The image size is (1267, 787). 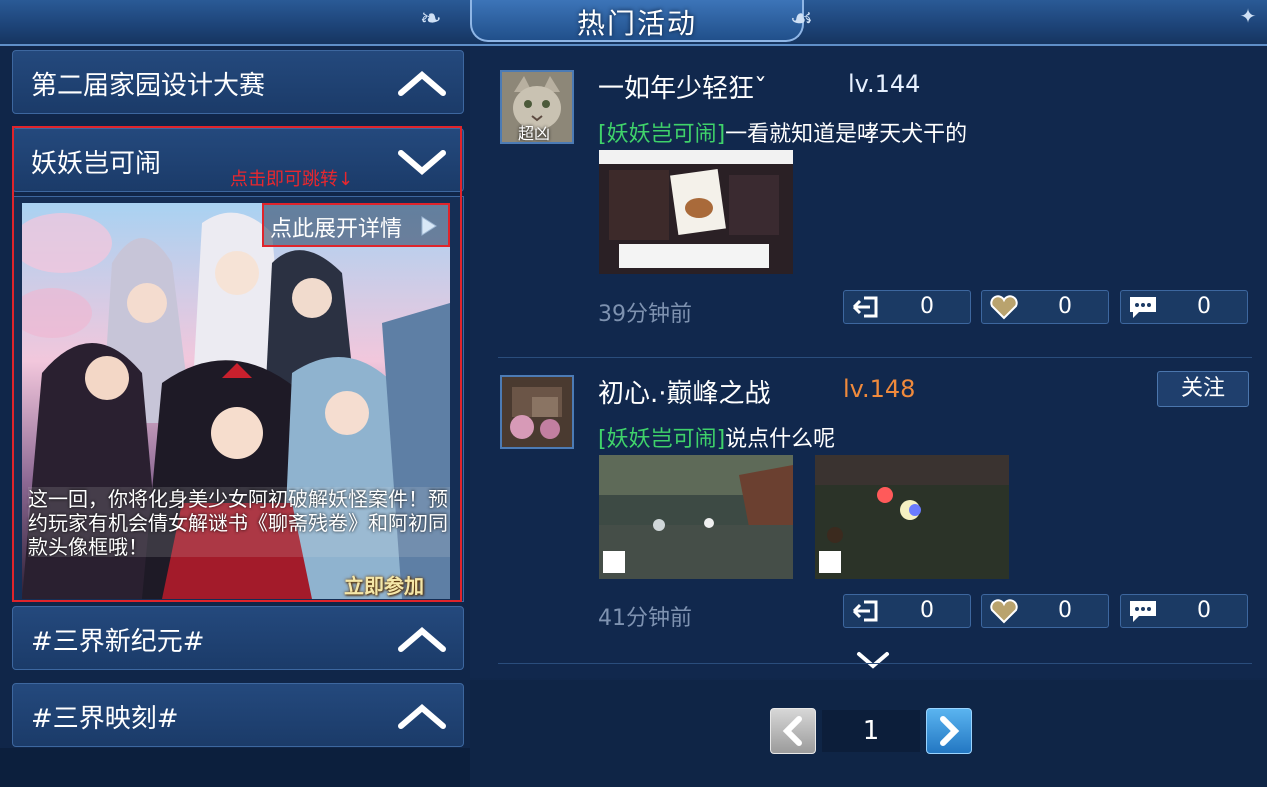 What do you see at coordinates (1203, 389) in the screenshot?
I see `follow-button: 关注` at bounding box center [1203, 389].